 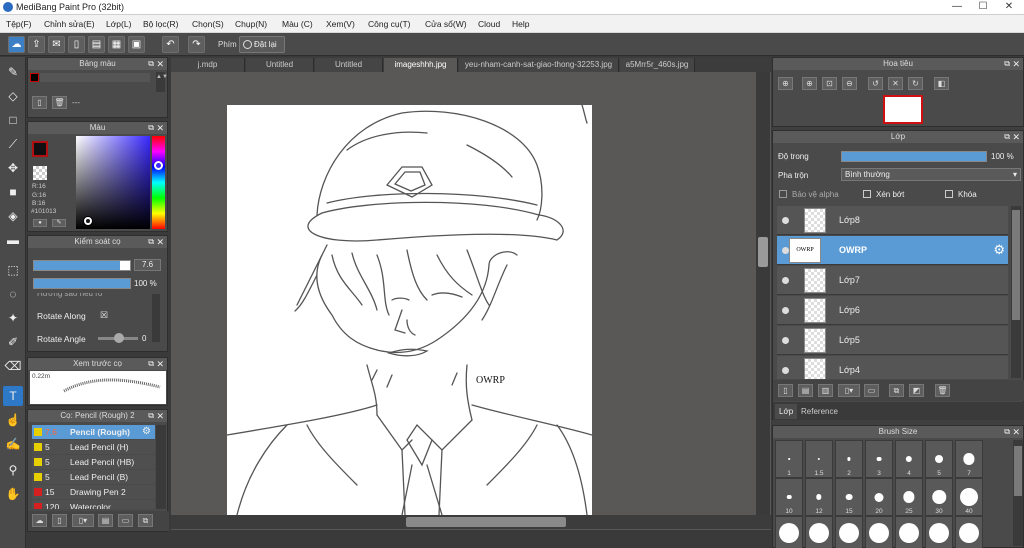 I want to click on rotate-angle-handle, so click(x=119, y=338).